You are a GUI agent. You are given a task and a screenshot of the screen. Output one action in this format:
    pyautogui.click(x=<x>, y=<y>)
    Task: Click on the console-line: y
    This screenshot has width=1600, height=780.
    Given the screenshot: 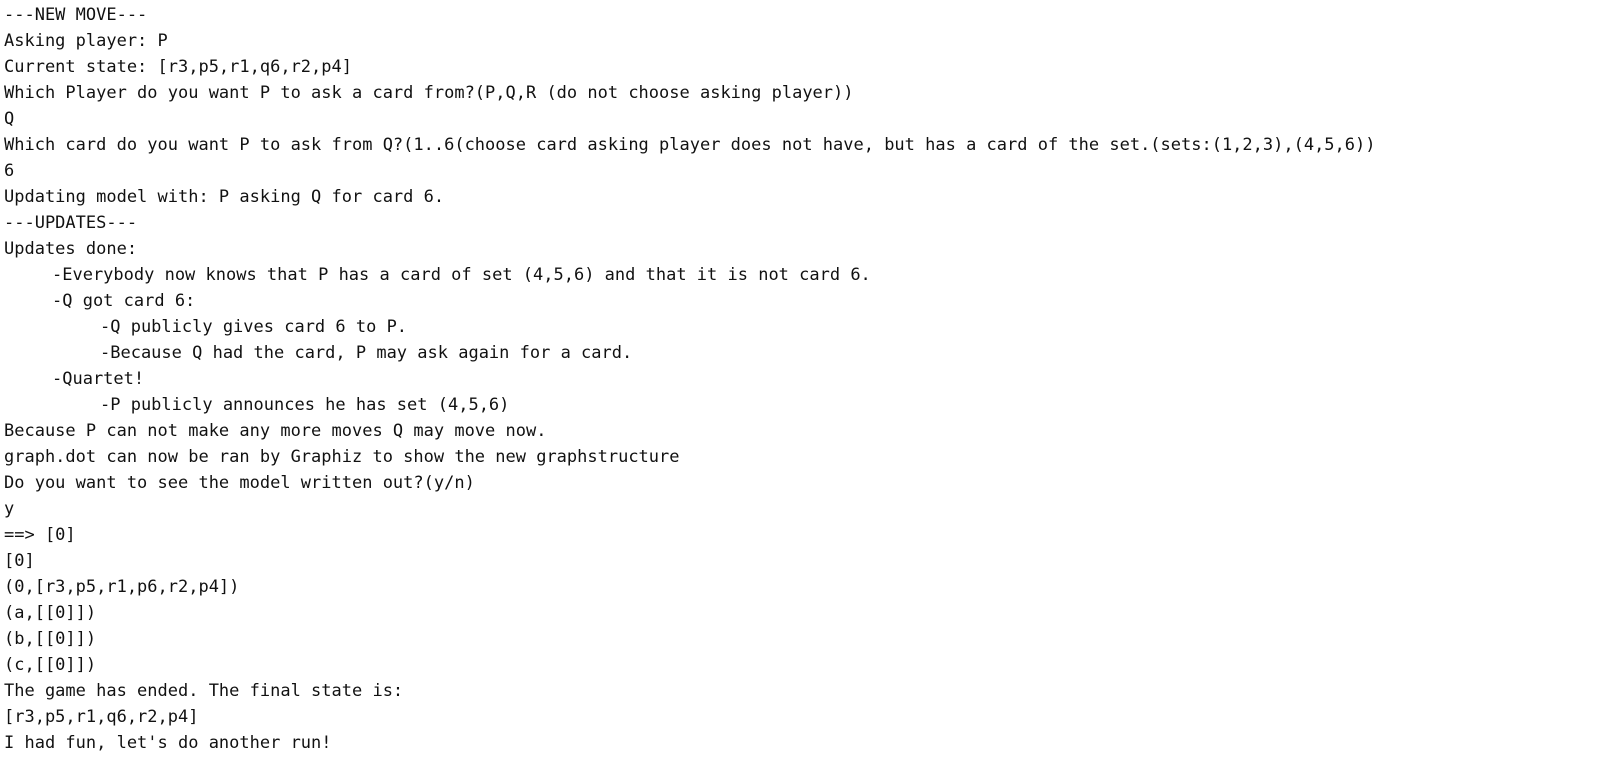 What is the action you would take?
    pyautogui.click(x=9, y=509)
    